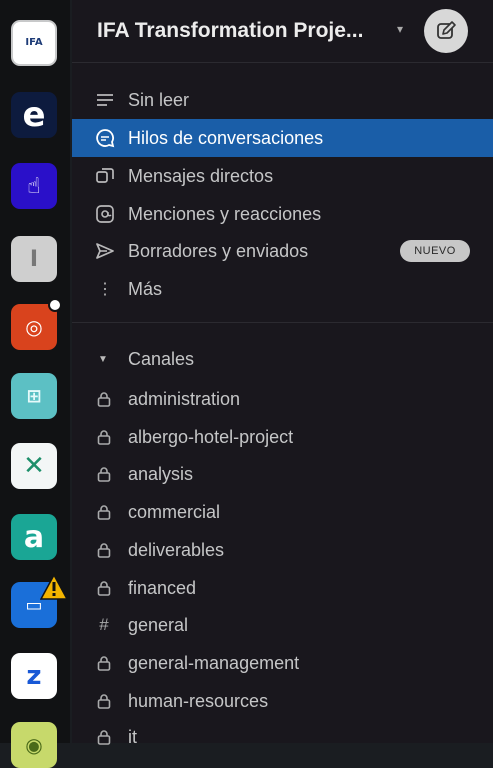  What do you see at coordinates (282, 399) in the screenshot?
I see `channel-item-administration: administration` at bounding box center [282, 399].